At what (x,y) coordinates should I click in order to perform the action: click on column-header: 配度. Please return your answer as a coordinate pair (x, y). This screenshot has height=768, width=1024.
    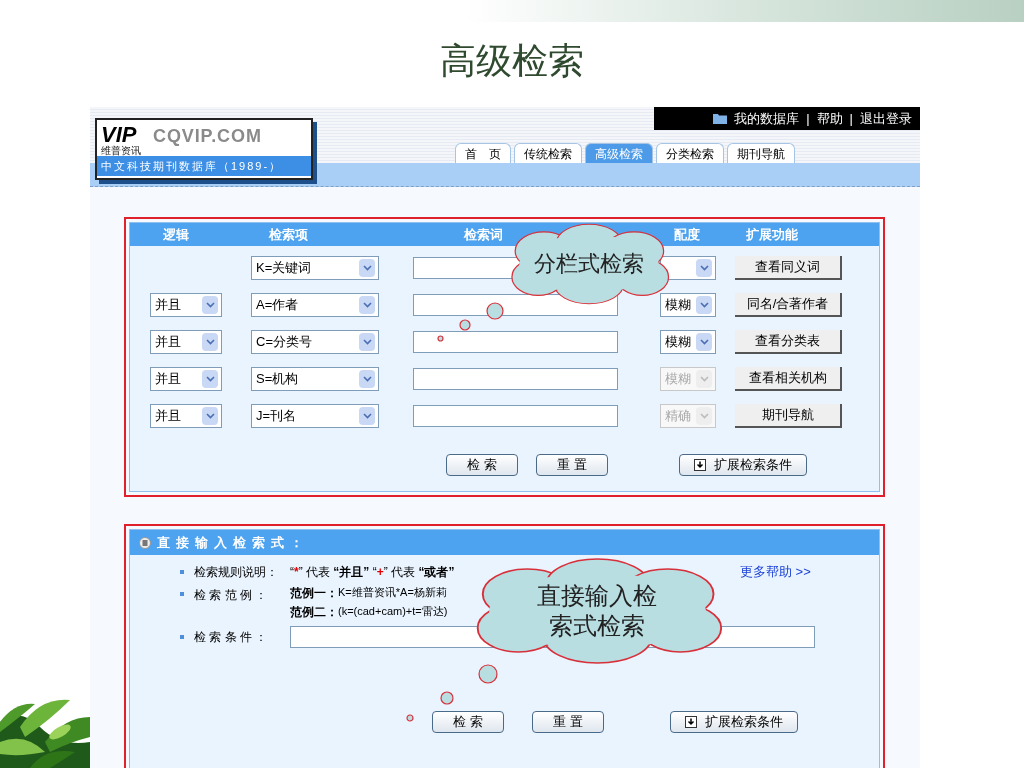
    Looking at the image, I should click on (687, 234).